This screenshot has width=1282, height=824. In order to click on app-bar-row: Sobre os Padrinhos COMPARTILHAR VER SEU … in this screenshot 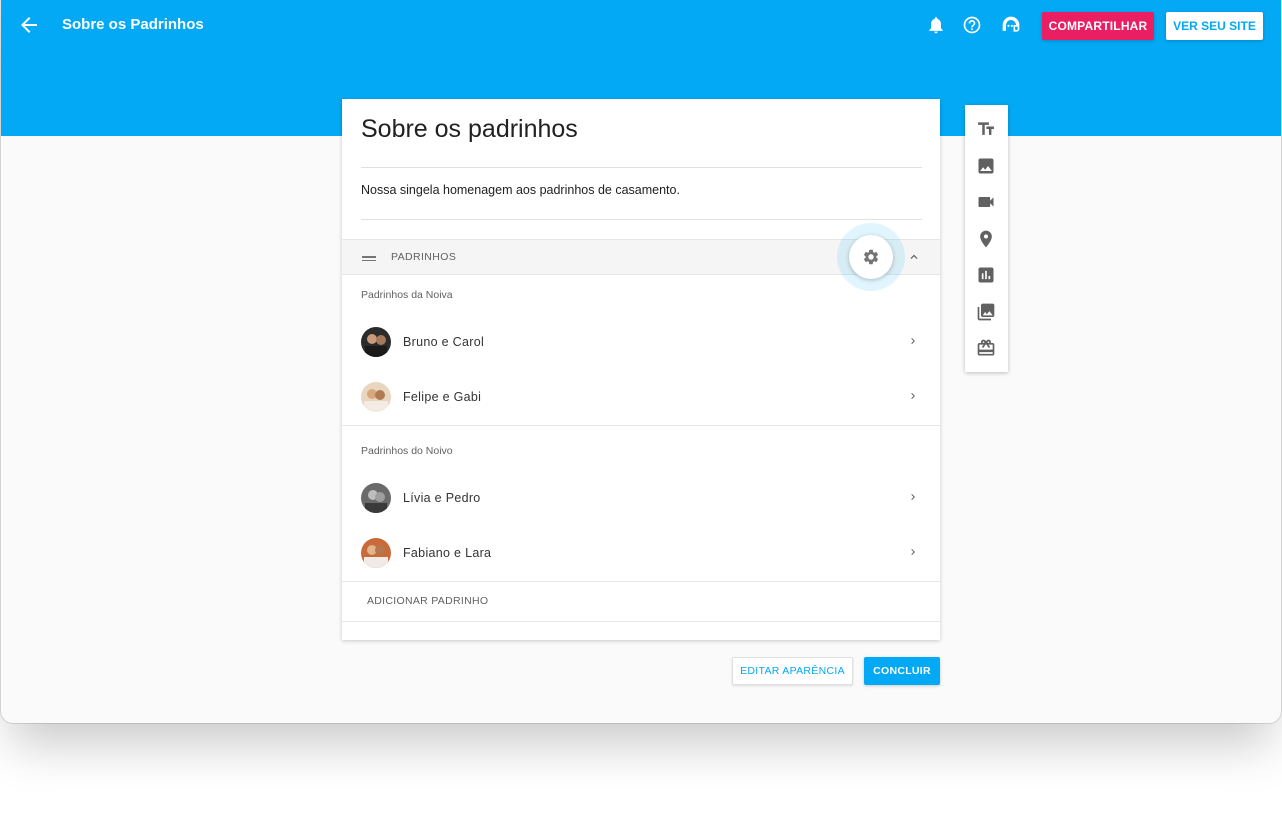, I will do `click(641, 25)`.